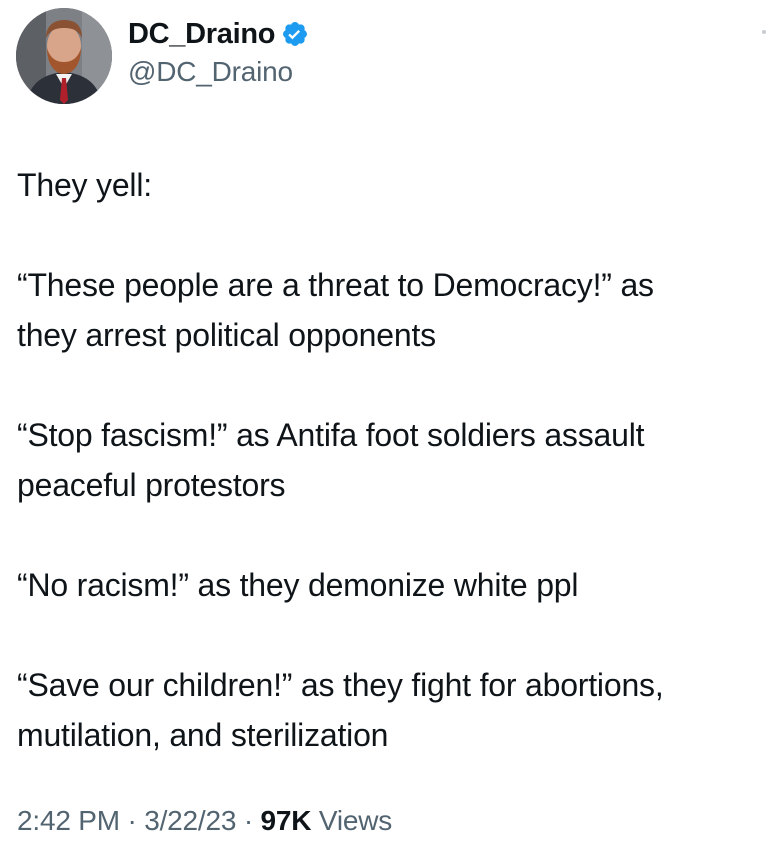  I want to click on tweet-line: mutilation, and sterilization, so click(203, 735).